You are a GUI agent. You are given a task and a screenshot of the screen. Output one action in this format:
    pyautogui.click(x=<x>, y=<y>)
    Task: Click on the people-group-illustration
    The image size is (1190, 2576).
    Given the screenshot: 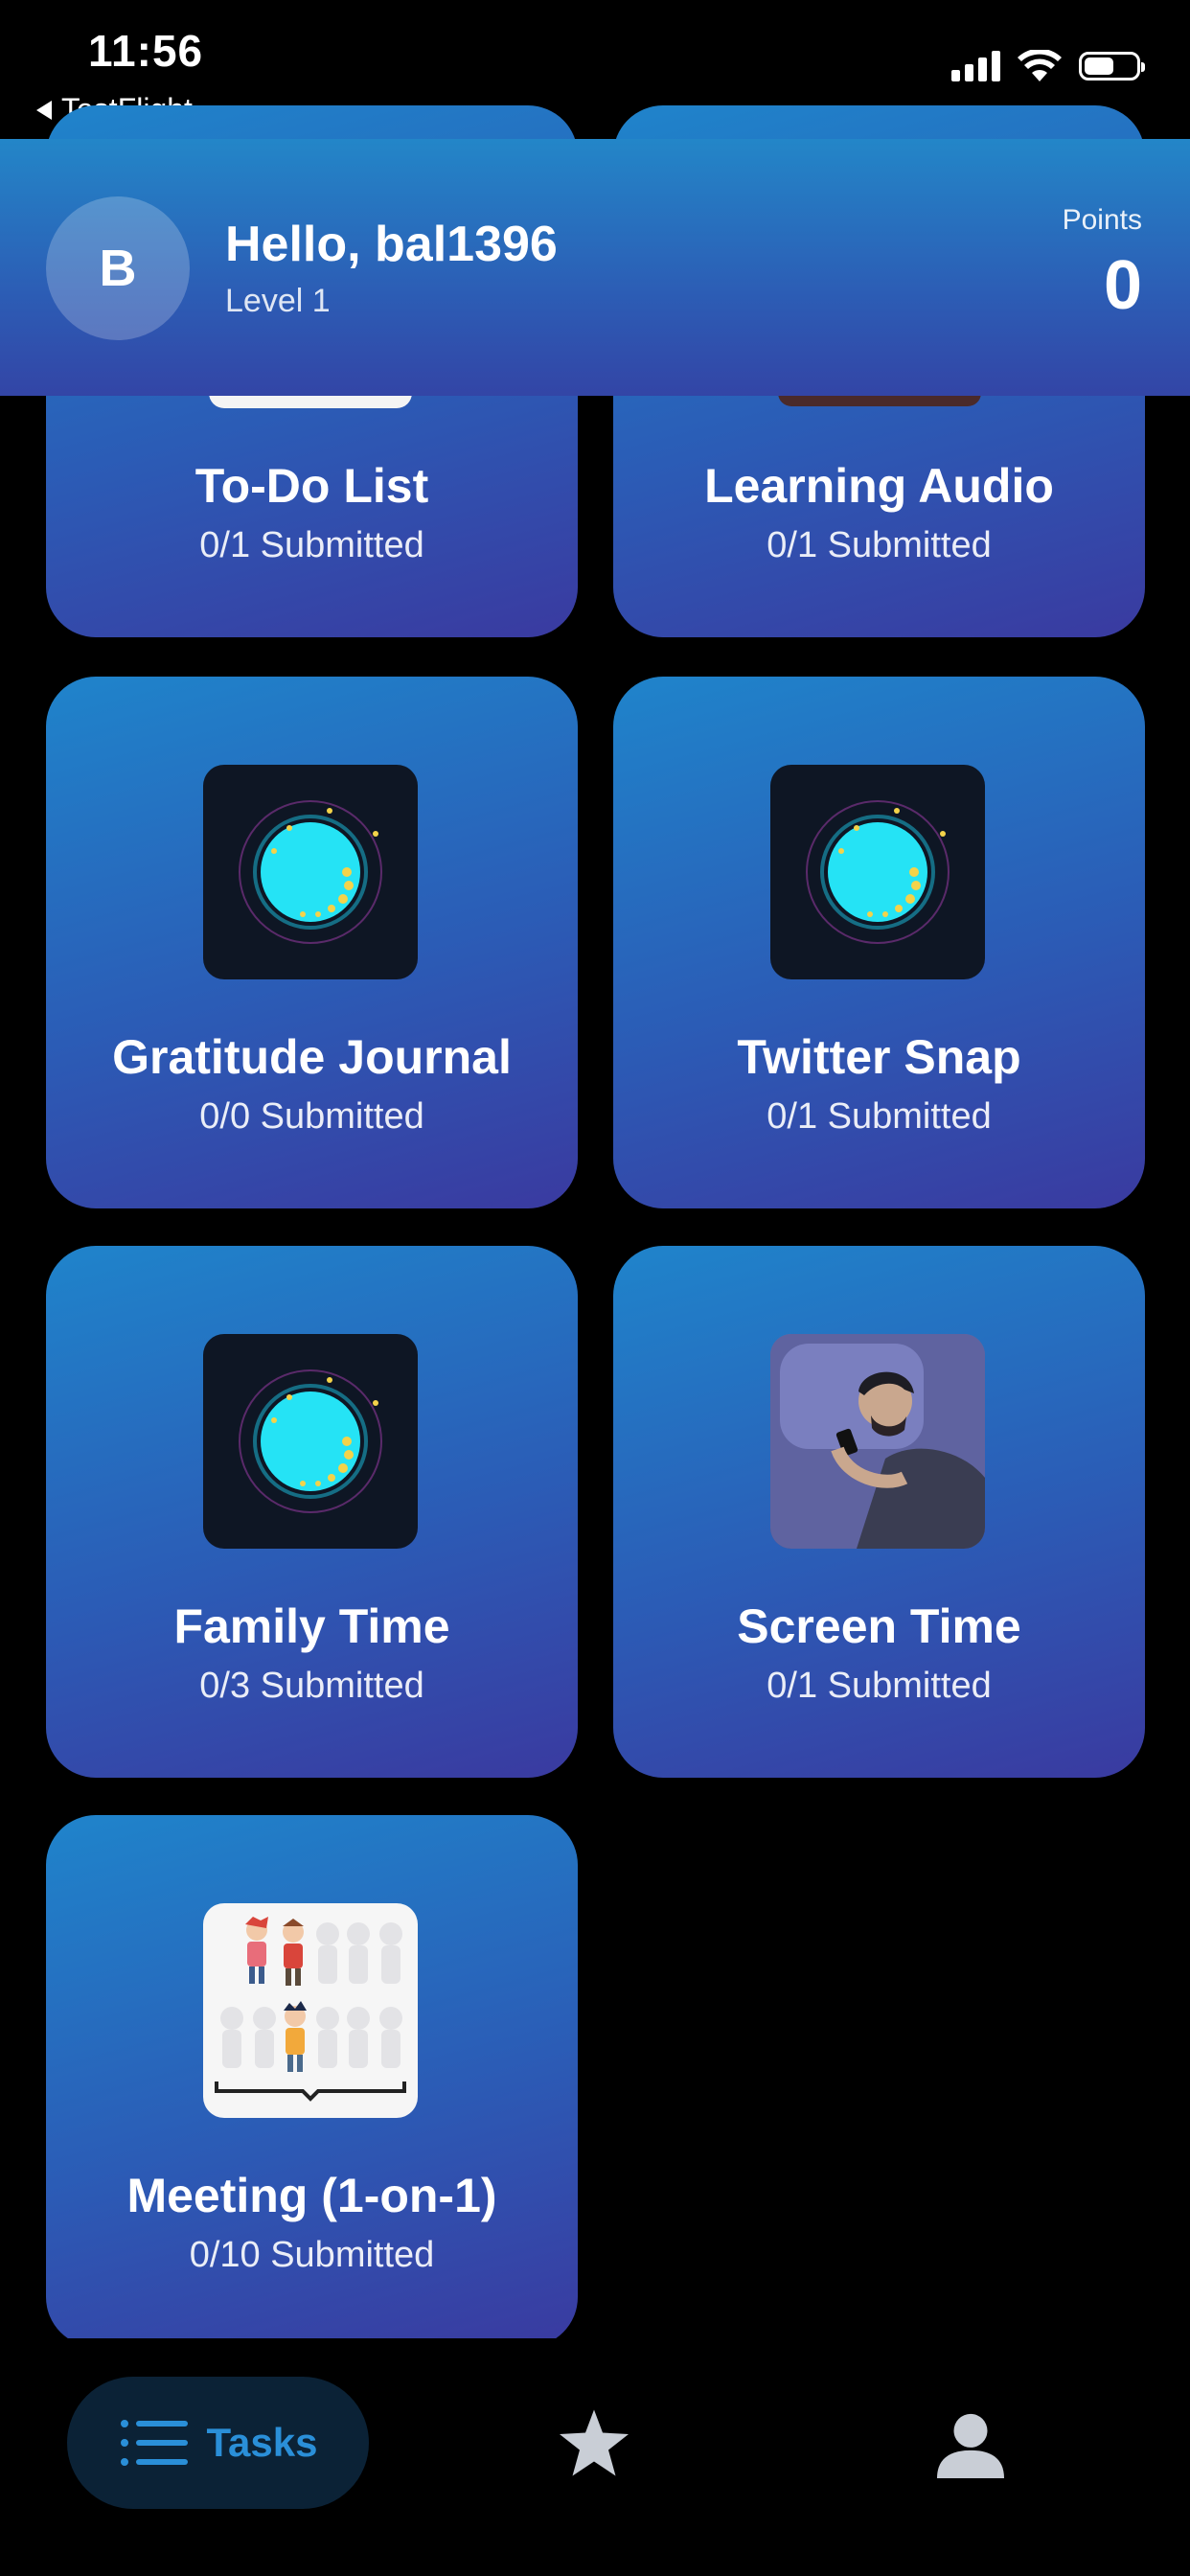 What is the action you would take?
    pyautogui.click(x=311, y=2011)
    